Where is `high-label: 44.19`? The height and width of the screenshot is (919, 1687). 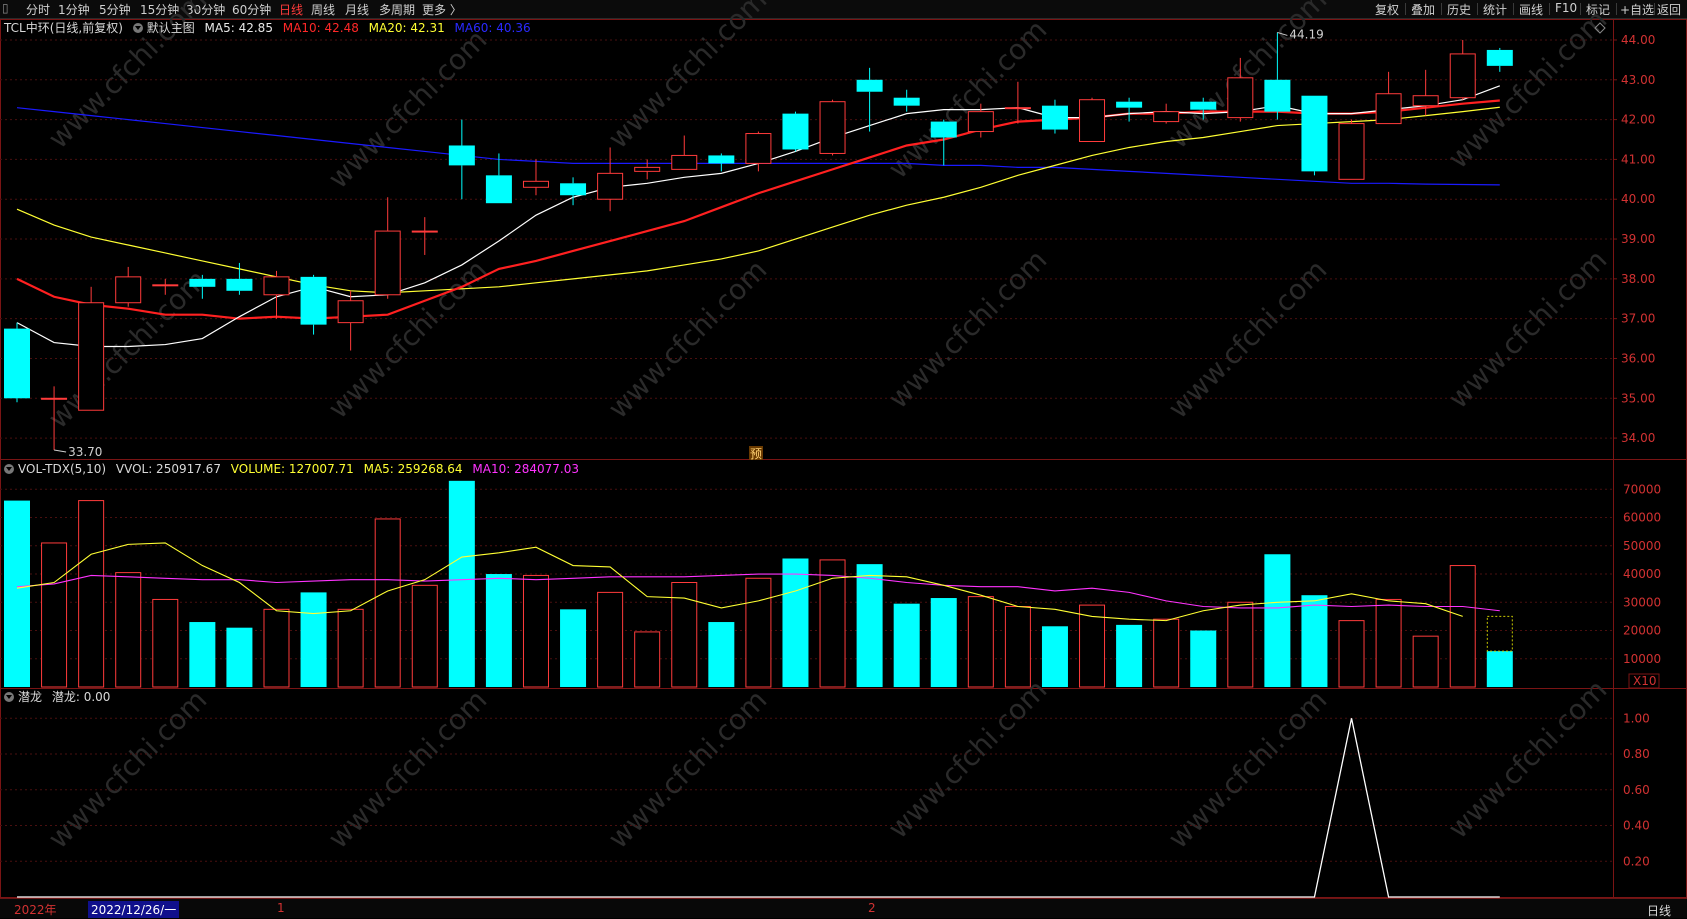
high-label: 44.19 is located at coordinates (1306, 34).